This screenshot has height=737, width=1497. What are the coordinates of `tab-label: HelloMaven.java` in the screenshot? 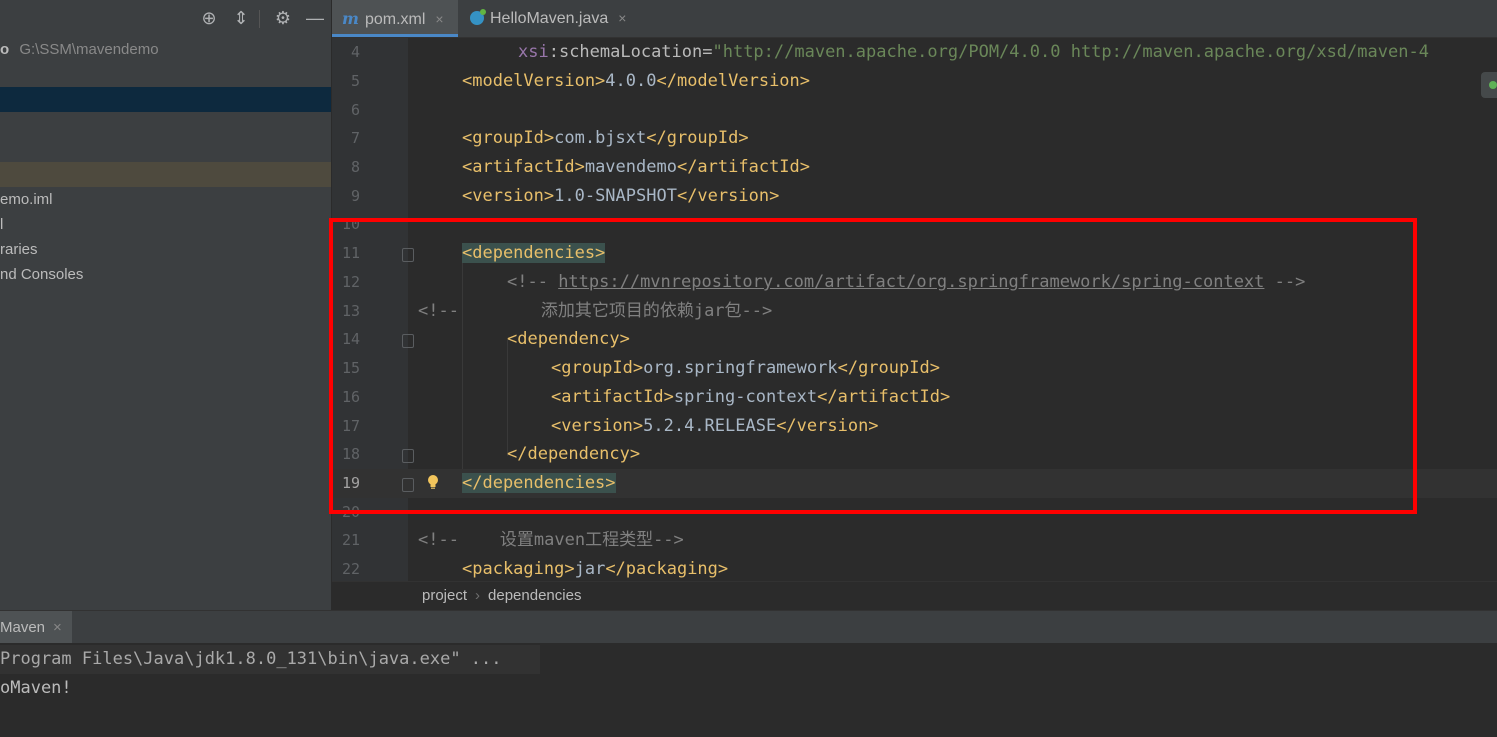 It's located at (549, 18).